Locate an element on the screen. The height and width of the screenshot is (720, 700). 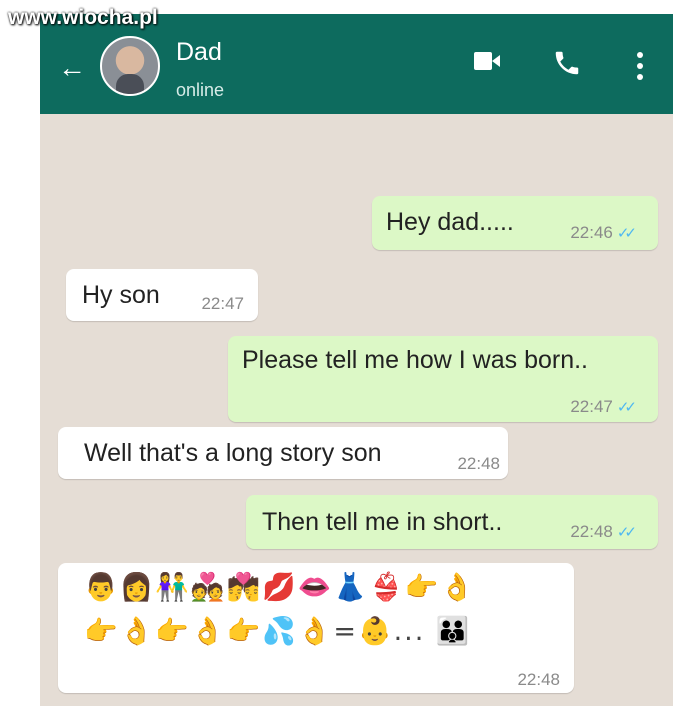
contact-name: Dad is located at coordinates (199, 52).